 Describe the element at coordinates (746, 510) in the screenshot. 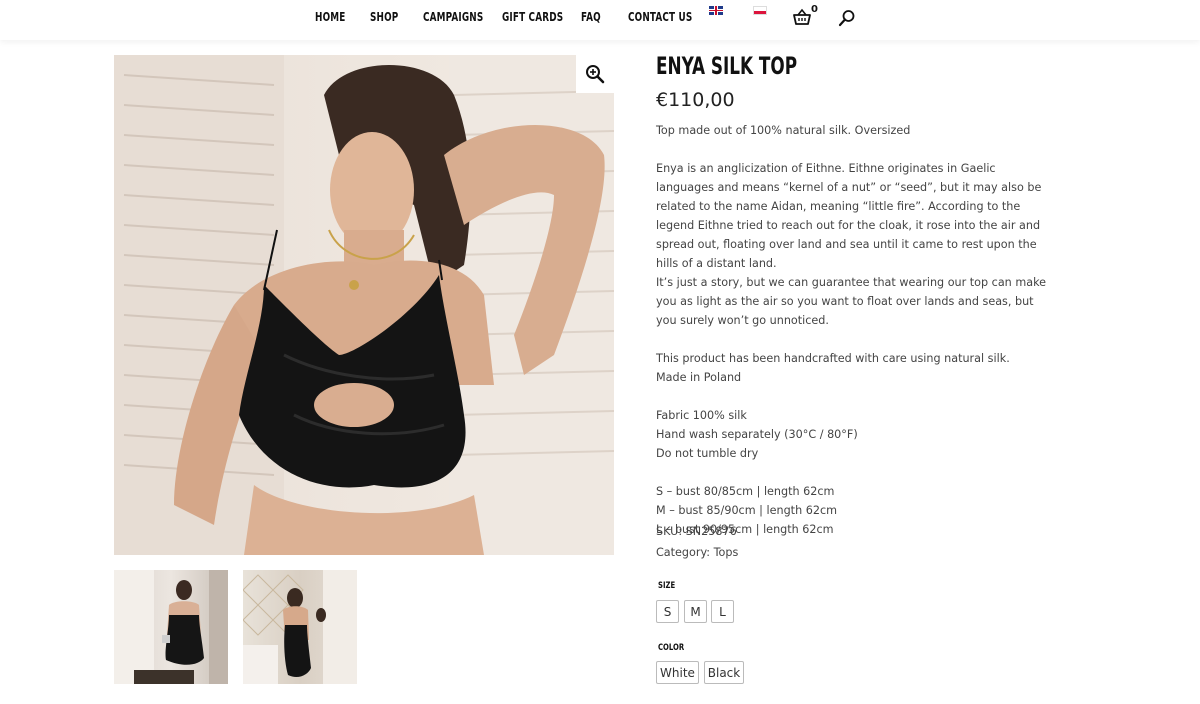

I see `size-chart-line: M – bust 85/90cm | length 62cm` at that location.